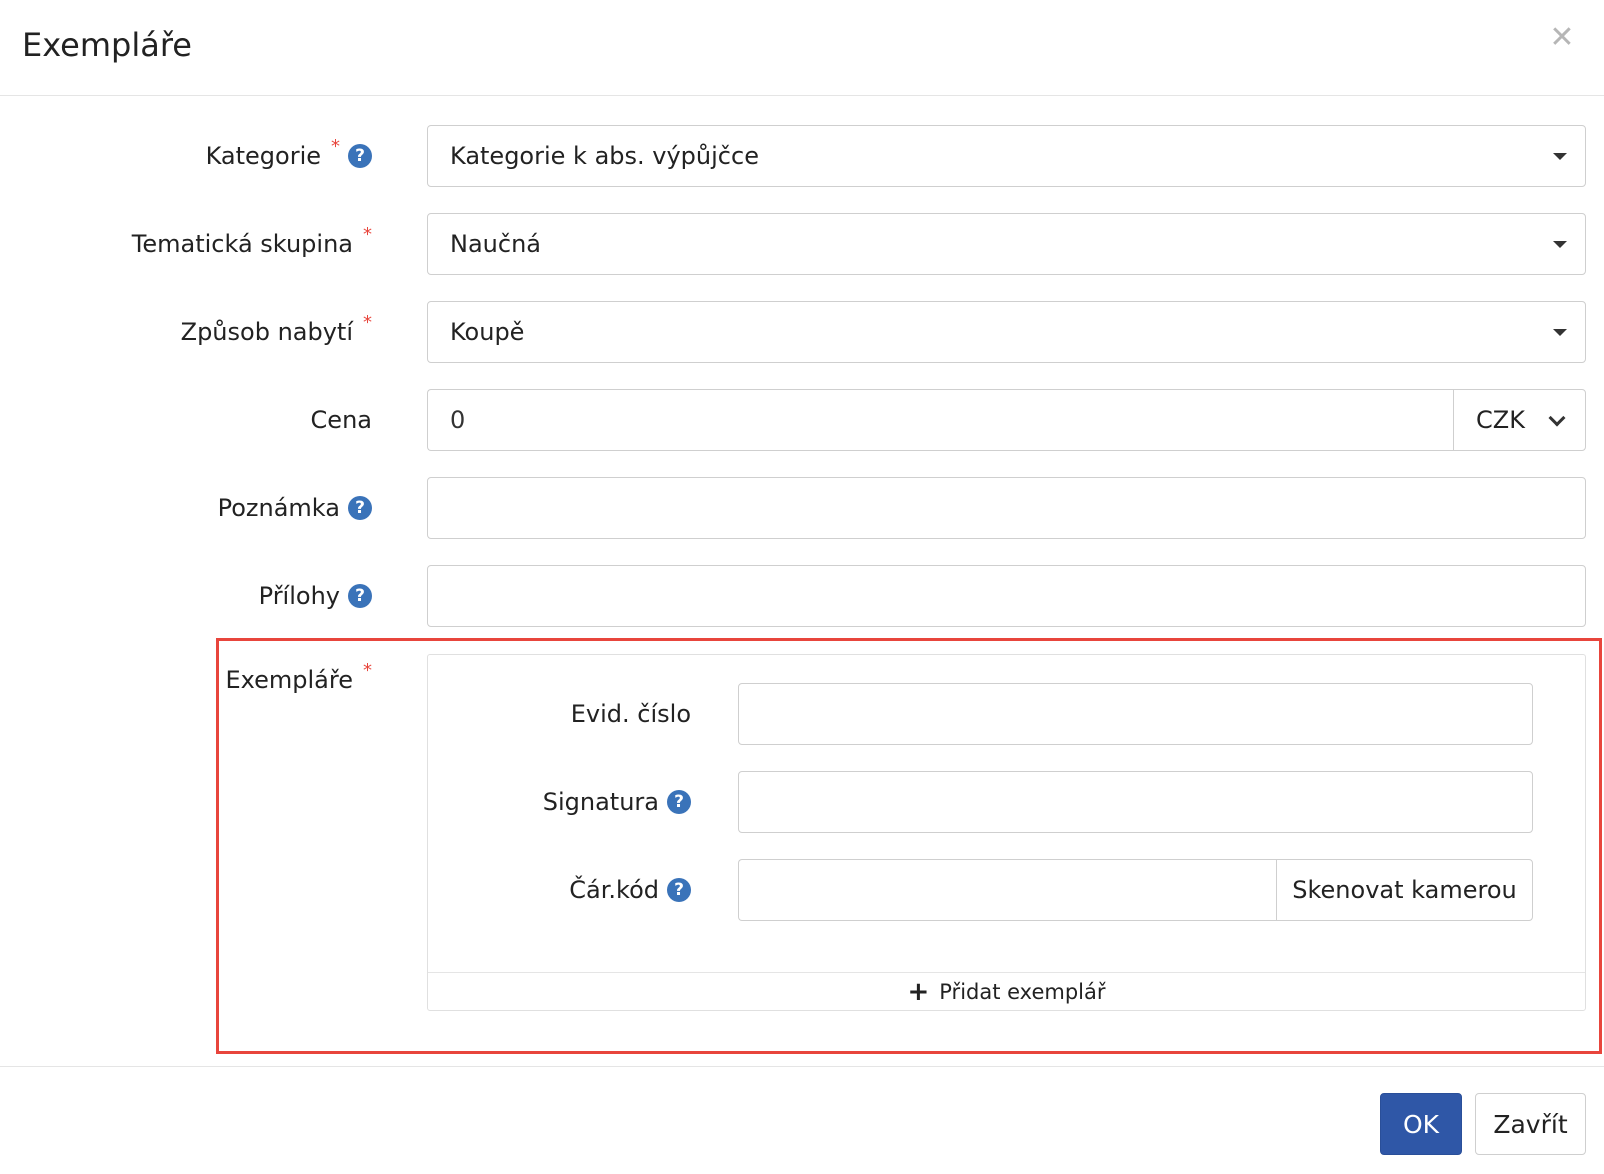 Image resolution: width=1604 pixels, height=1174 pixels. I want to click on copies-label-wrap: Exempláře *, so click(299, 677).